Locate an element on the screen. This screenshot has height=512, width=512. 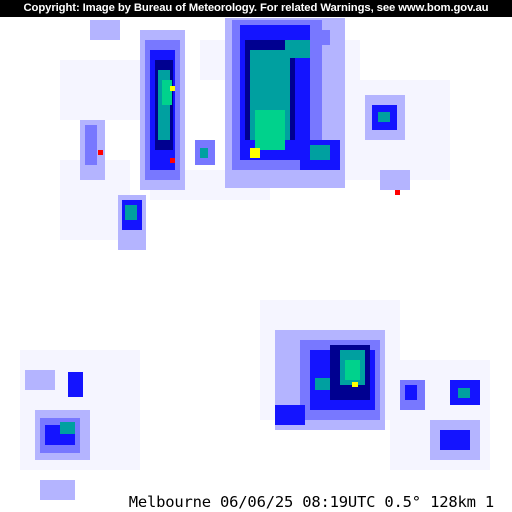
radar-info-label: Melbourne 06/06/25 08:19UTC 0.5° 128km 1 is located at coordinates (311, 502).